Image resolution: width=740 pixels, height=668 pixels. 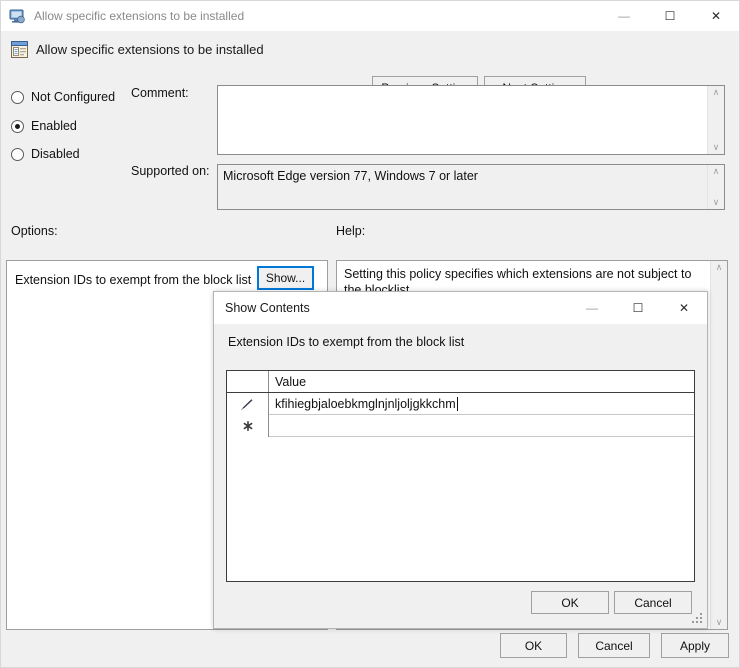 What do you see at coordinates (715, 120) in the screenshot?
I see `comment-scrollbar: ∧ ∨` at bounding box center [715, 120].